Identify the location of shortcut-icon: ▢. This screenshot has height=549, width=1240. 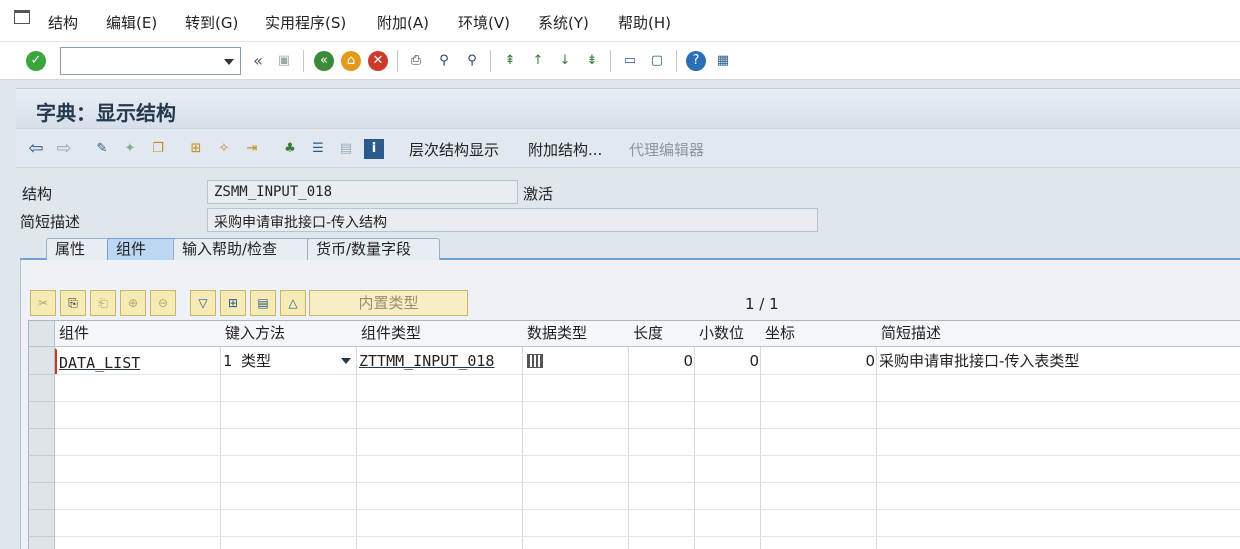
(657, 61).